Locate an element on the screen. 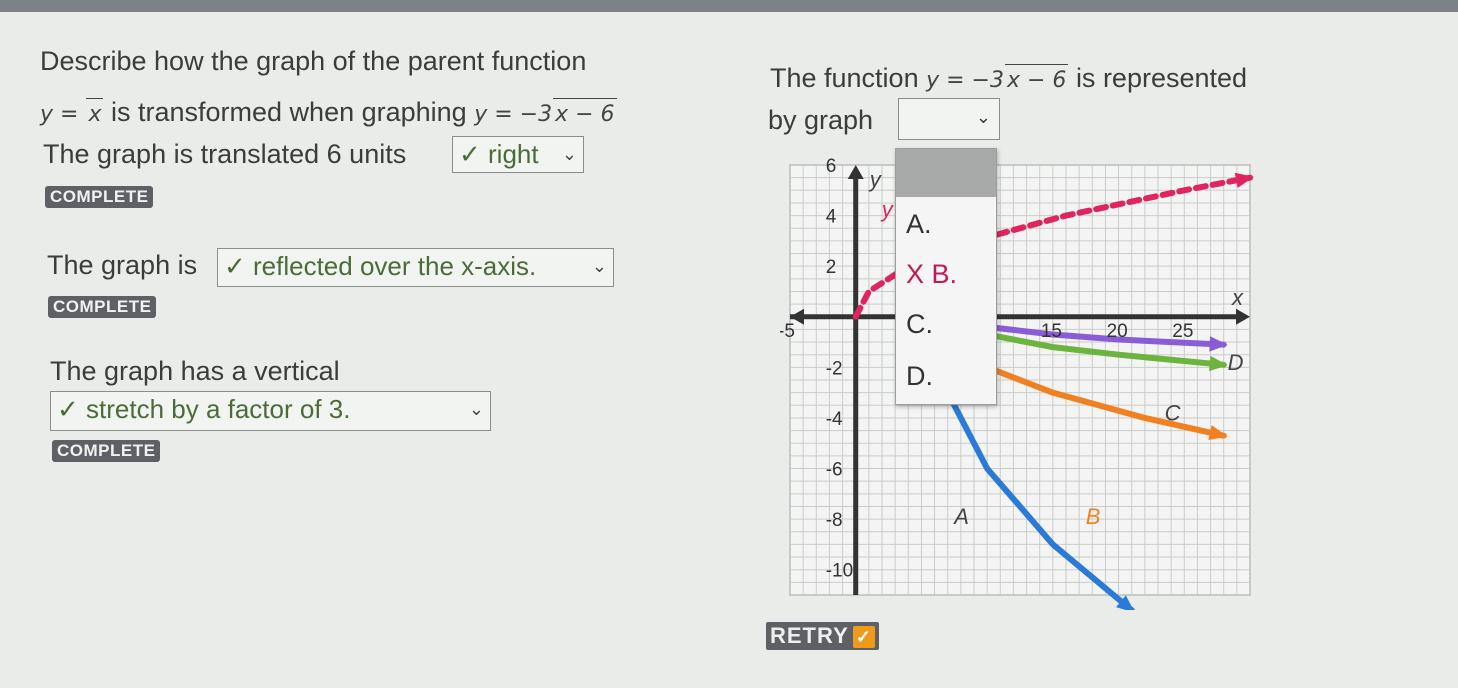 The width and height of the screenshot is (1458, 688). top-bar is located at coordinates (729, 6).